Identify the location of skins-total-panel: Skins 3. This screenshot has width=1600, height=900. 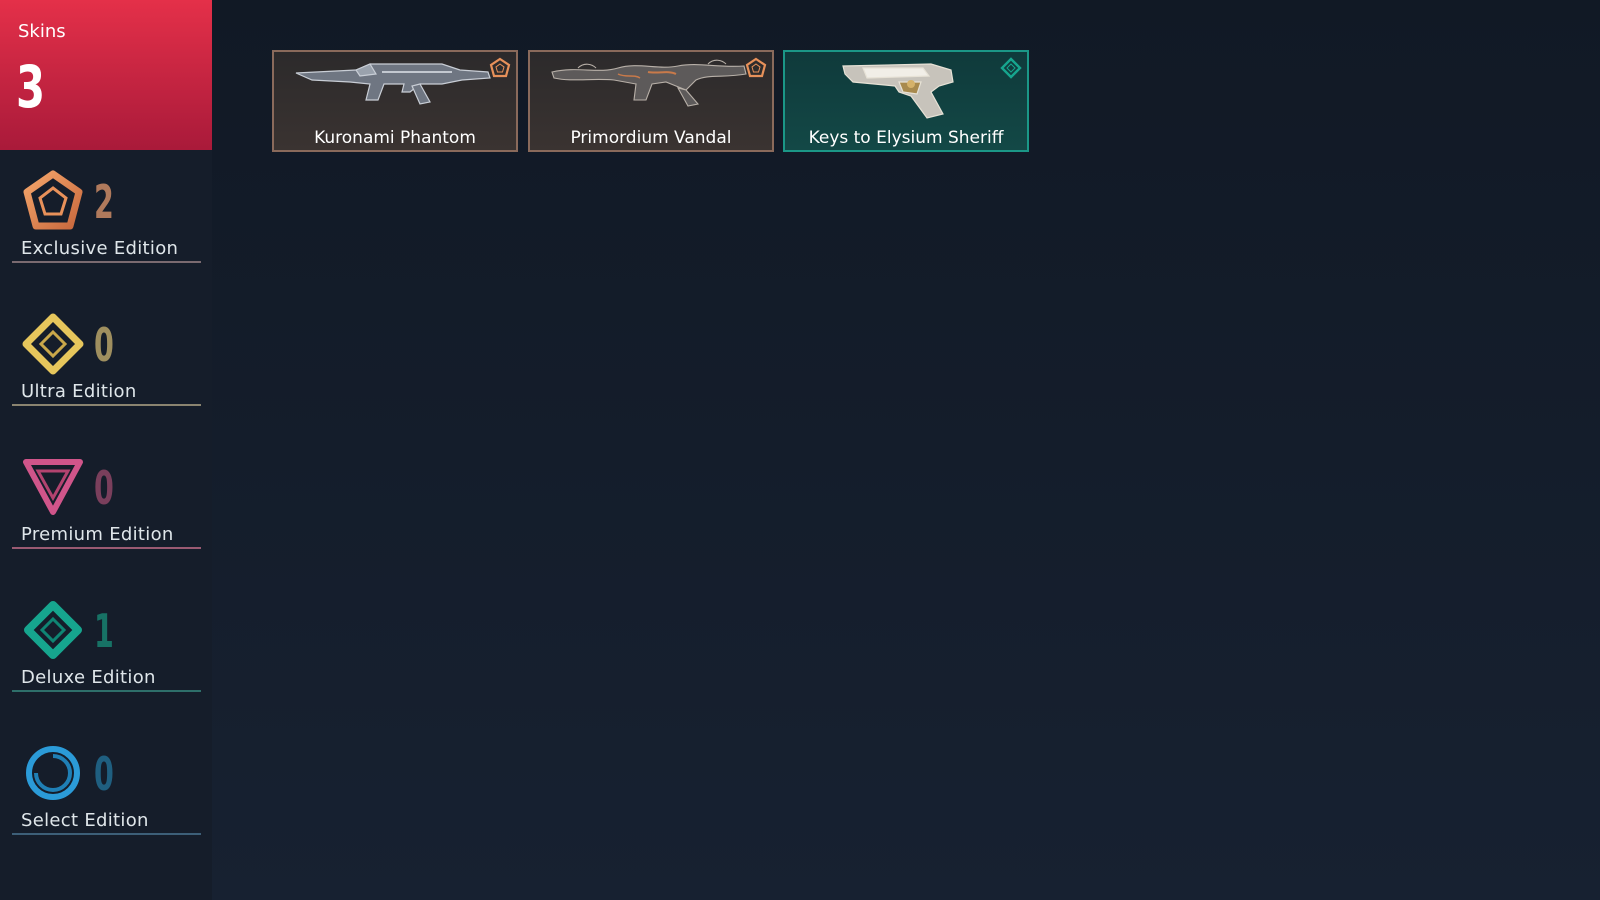
(106, 75).